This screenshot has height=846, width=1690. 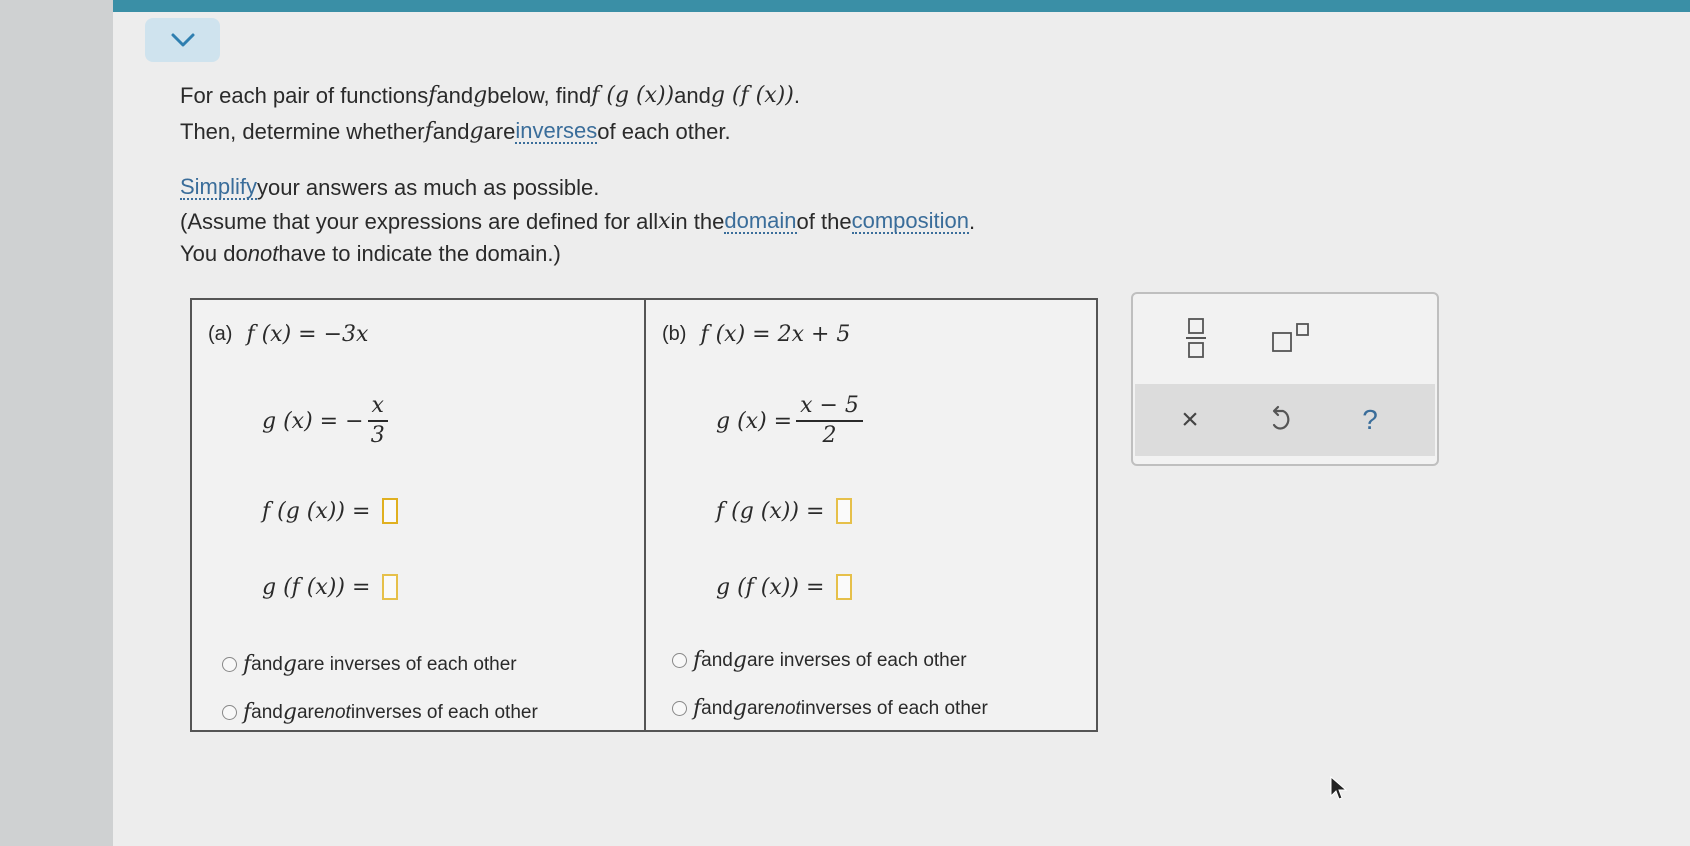 I want to click on undo-button, so click(x=1280, y=420).